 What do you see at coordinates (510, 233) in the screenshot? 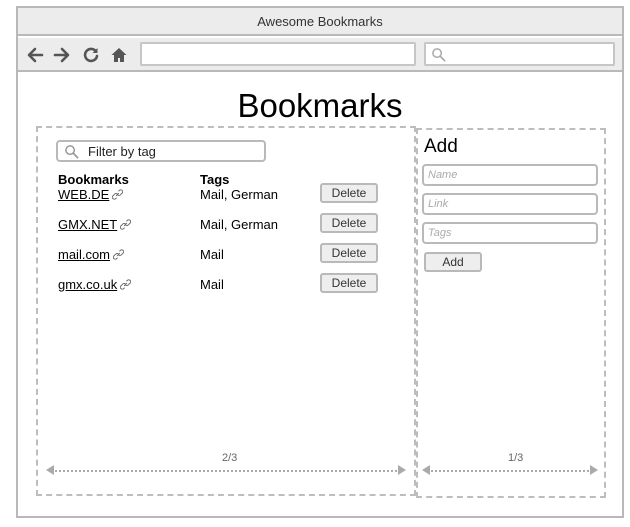
I see `tags-field` at bounding box center [510, 233].